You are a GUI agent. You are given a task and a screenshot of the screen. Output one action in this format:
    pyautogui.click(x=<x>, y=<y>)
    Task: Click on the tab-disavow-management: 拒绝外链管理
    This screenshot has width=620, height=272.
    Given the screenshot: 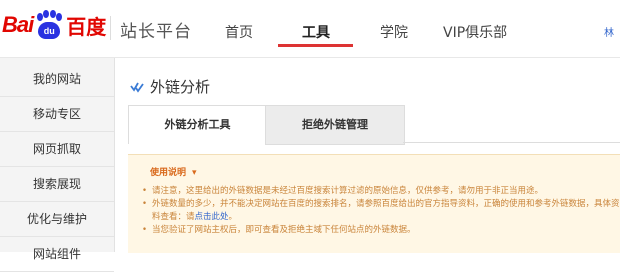 What is the action you would take?
    pyautogui.click(x=335, y=125)
    